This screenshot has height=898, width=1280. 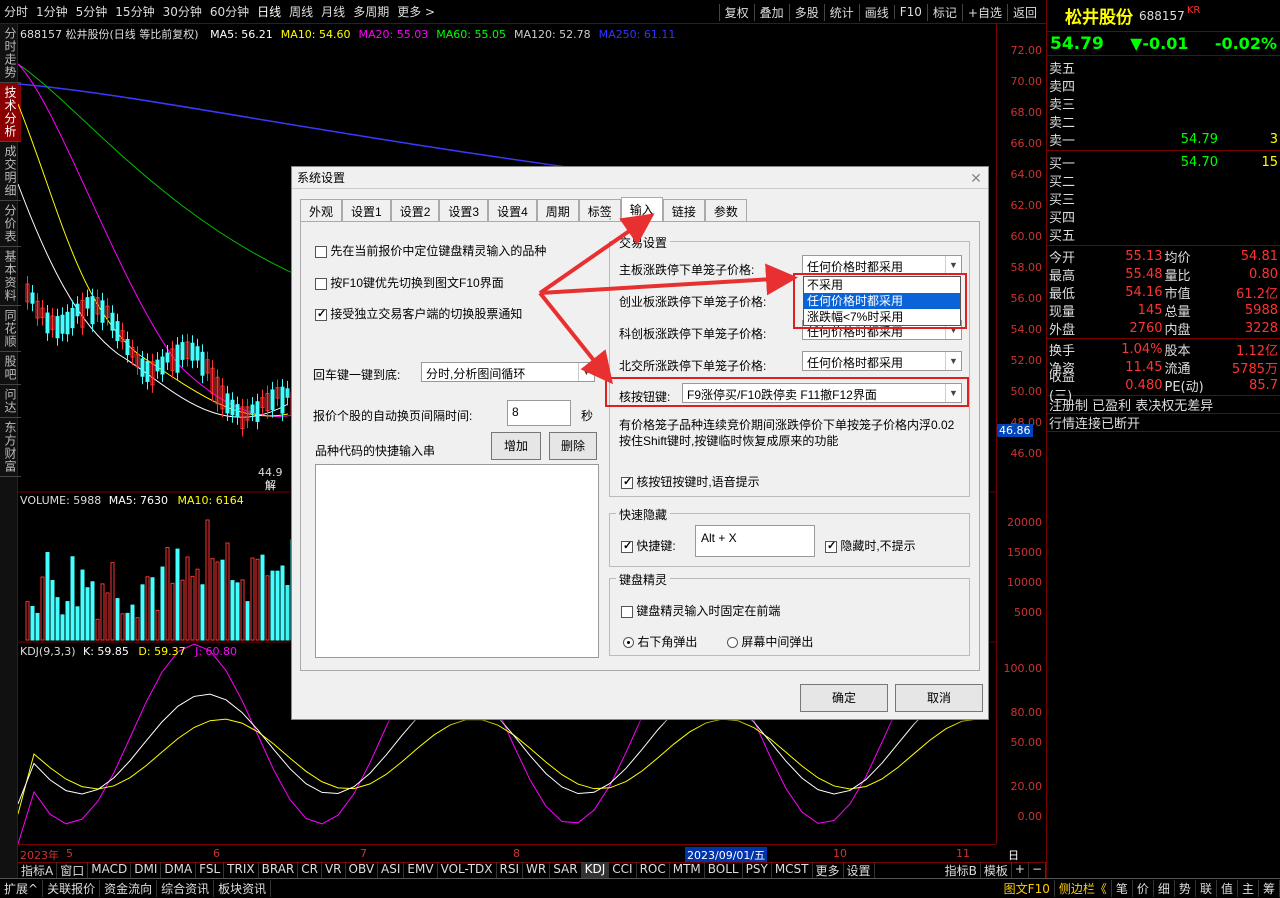 I want to click on wizard-bottom-right-option: 右下角弹出, so click(x=660, y=641).